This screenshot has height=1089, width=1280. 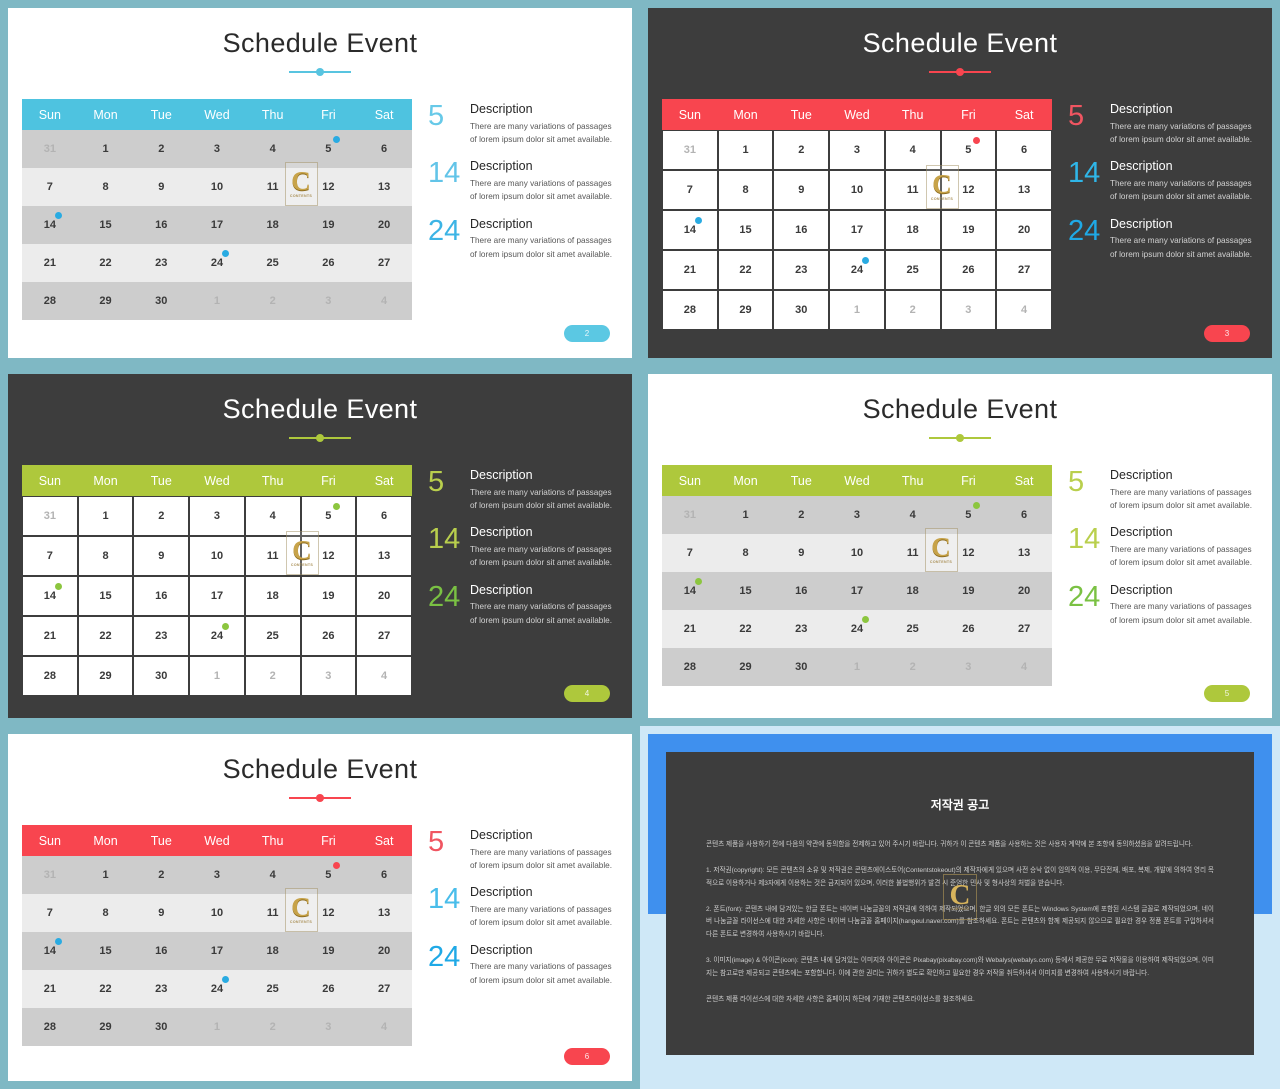 What do you see at coordinates (690, 270) in the screenshot?
I see `calendar-day-cell: 21` at bounding box center [690, 270].